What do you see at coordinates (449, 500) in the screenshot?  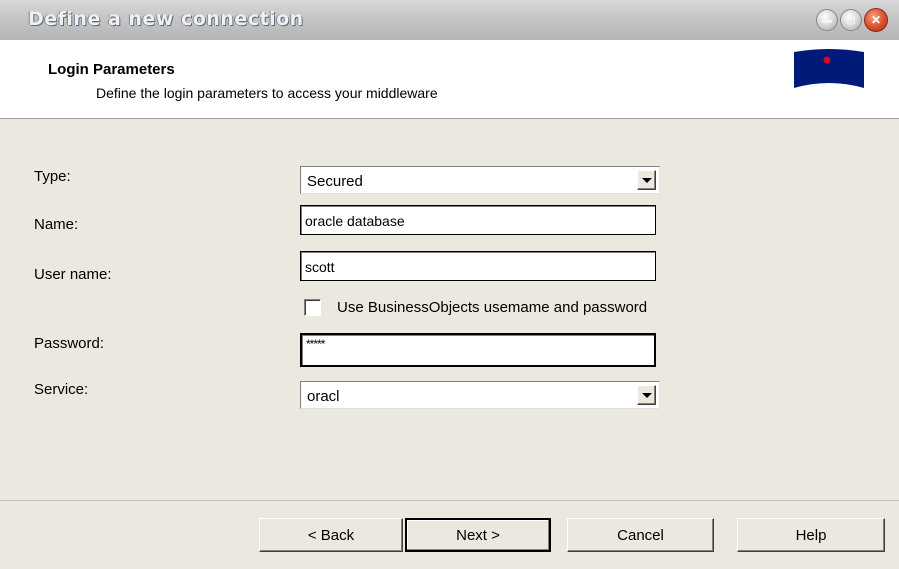 I see `footer-divider` at bounding box center [449, 500].